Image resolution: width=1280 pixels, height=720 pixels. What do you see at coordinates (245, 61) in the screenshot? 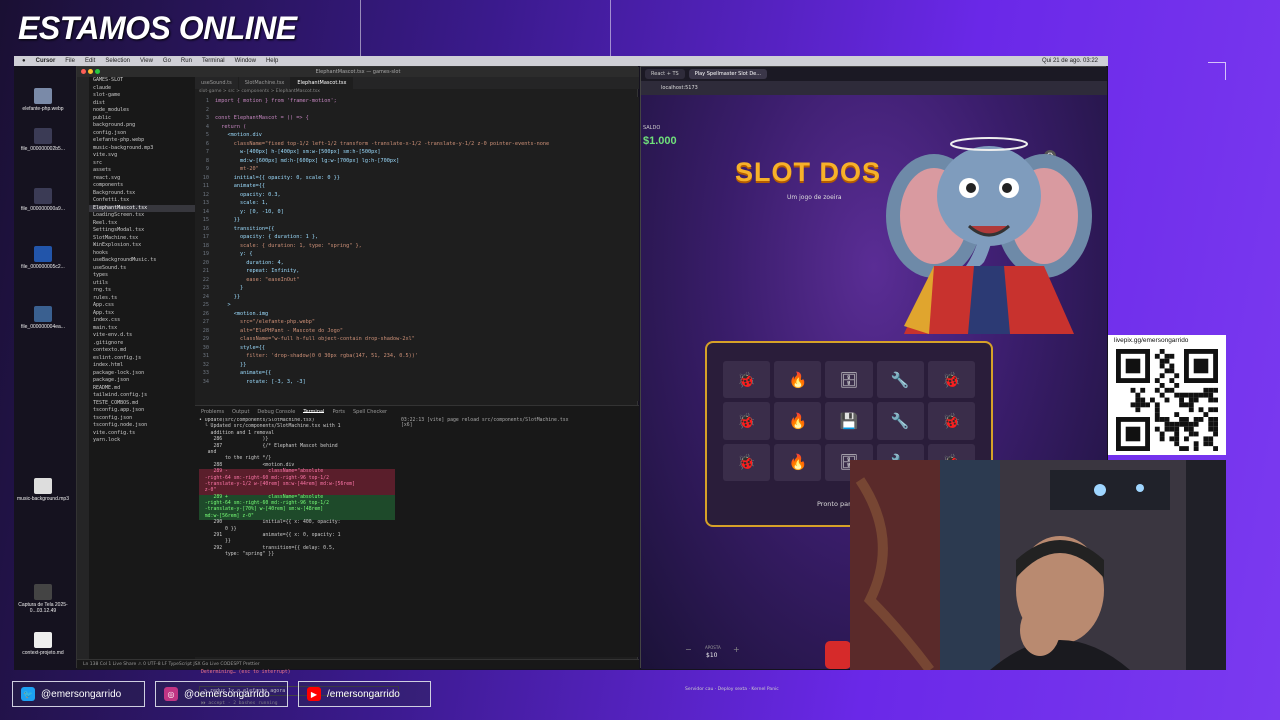
I see `menu-window: Window` at bounding box center [245, 61].